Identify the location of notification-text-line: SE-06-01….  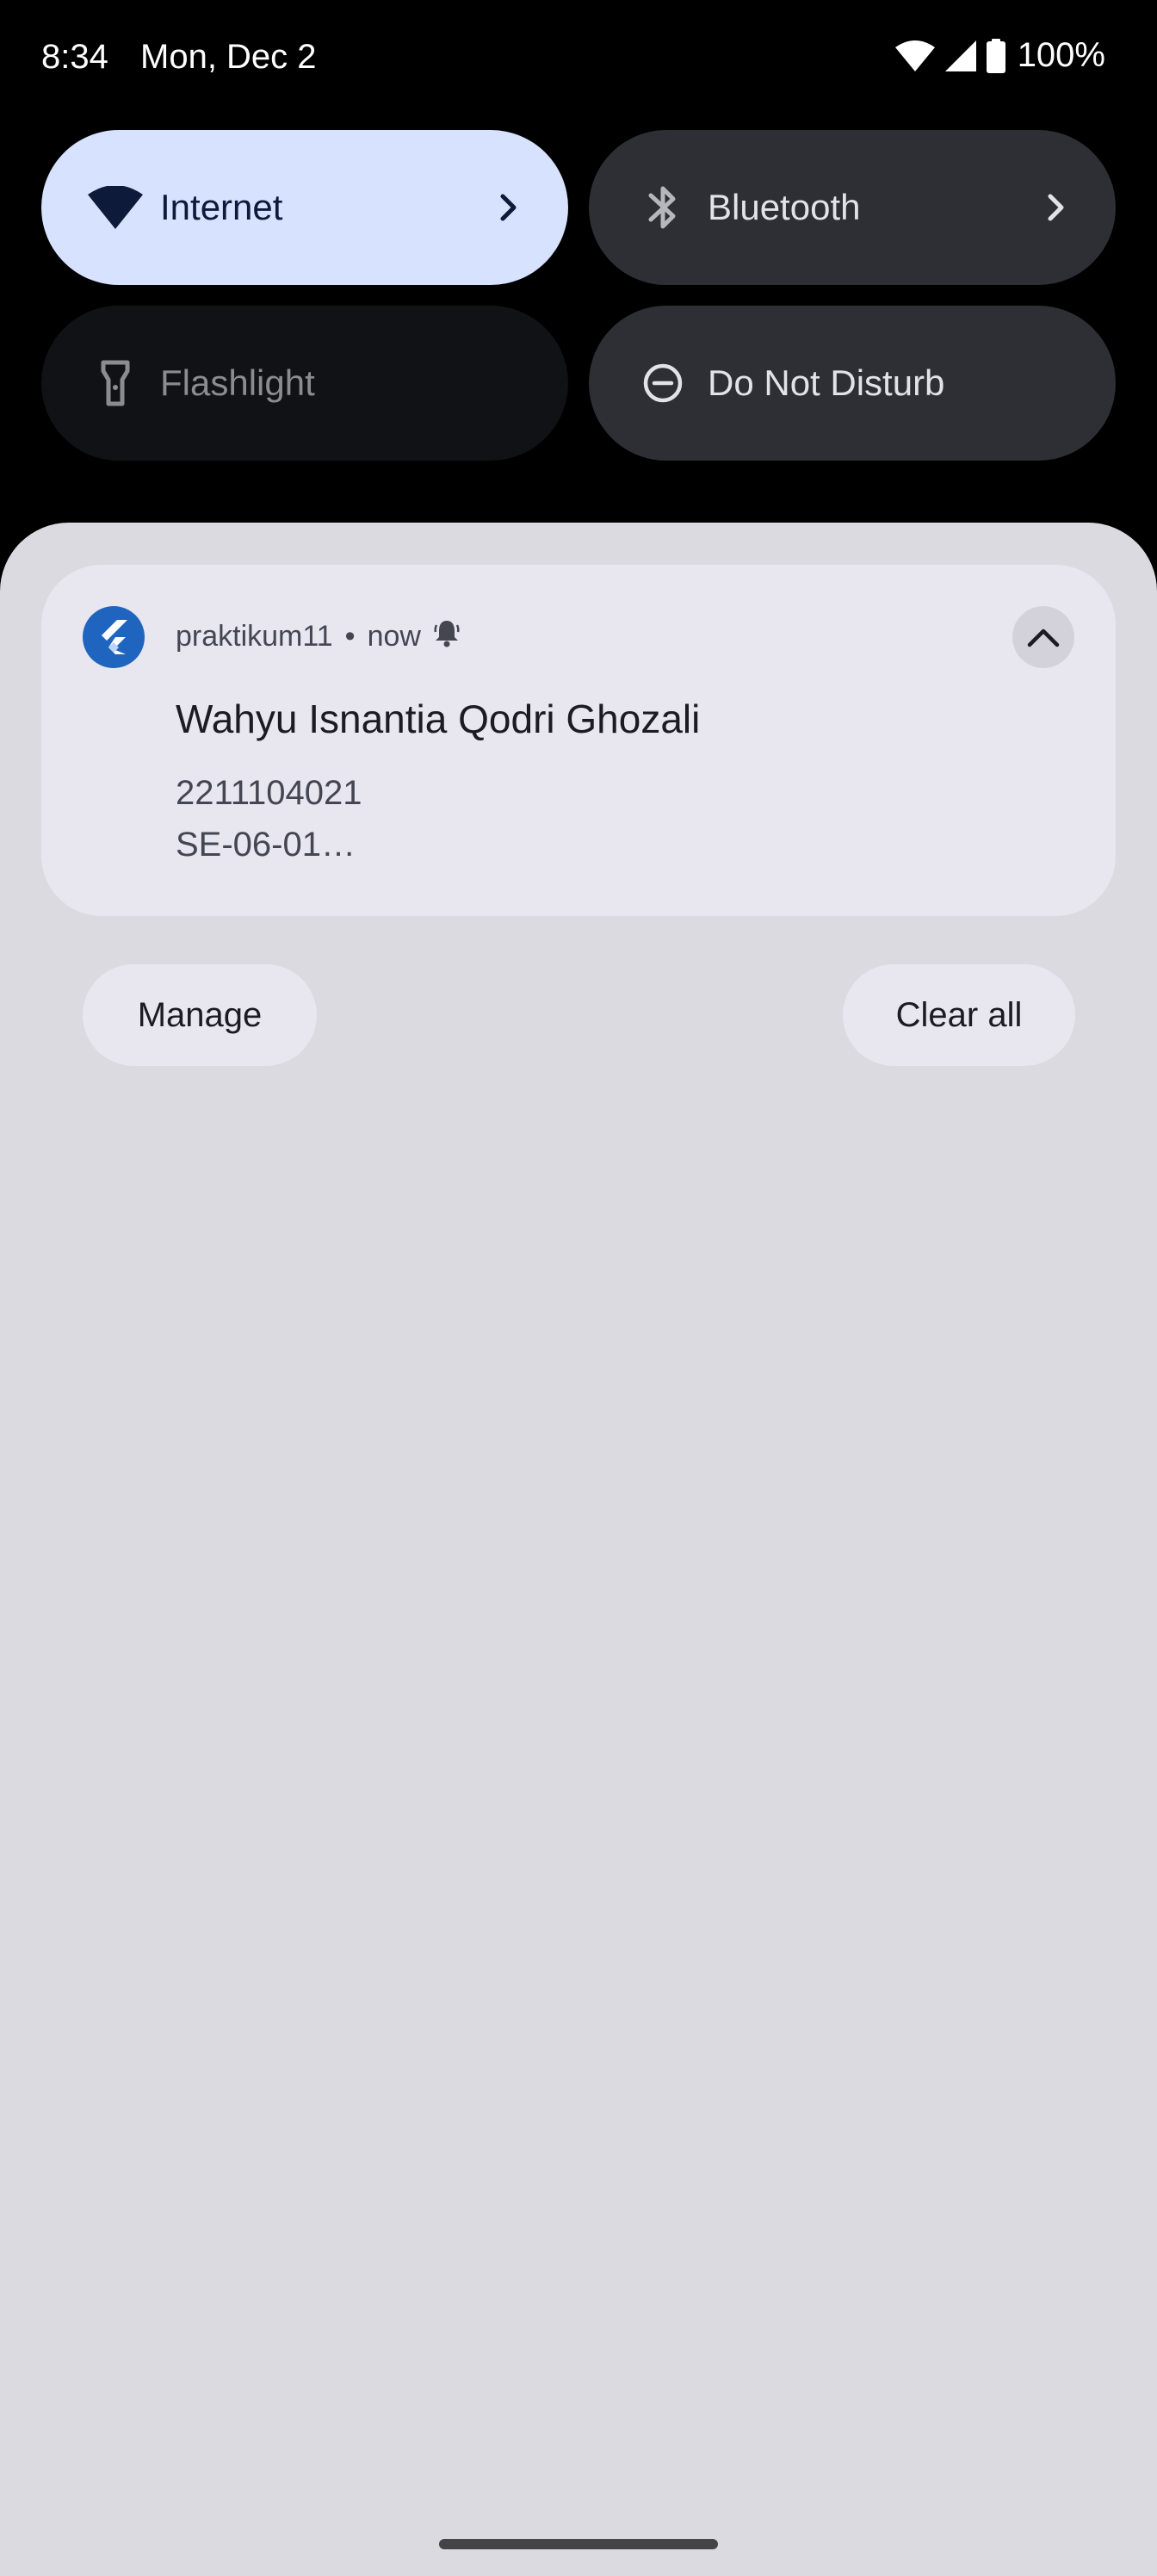
(266, 845).